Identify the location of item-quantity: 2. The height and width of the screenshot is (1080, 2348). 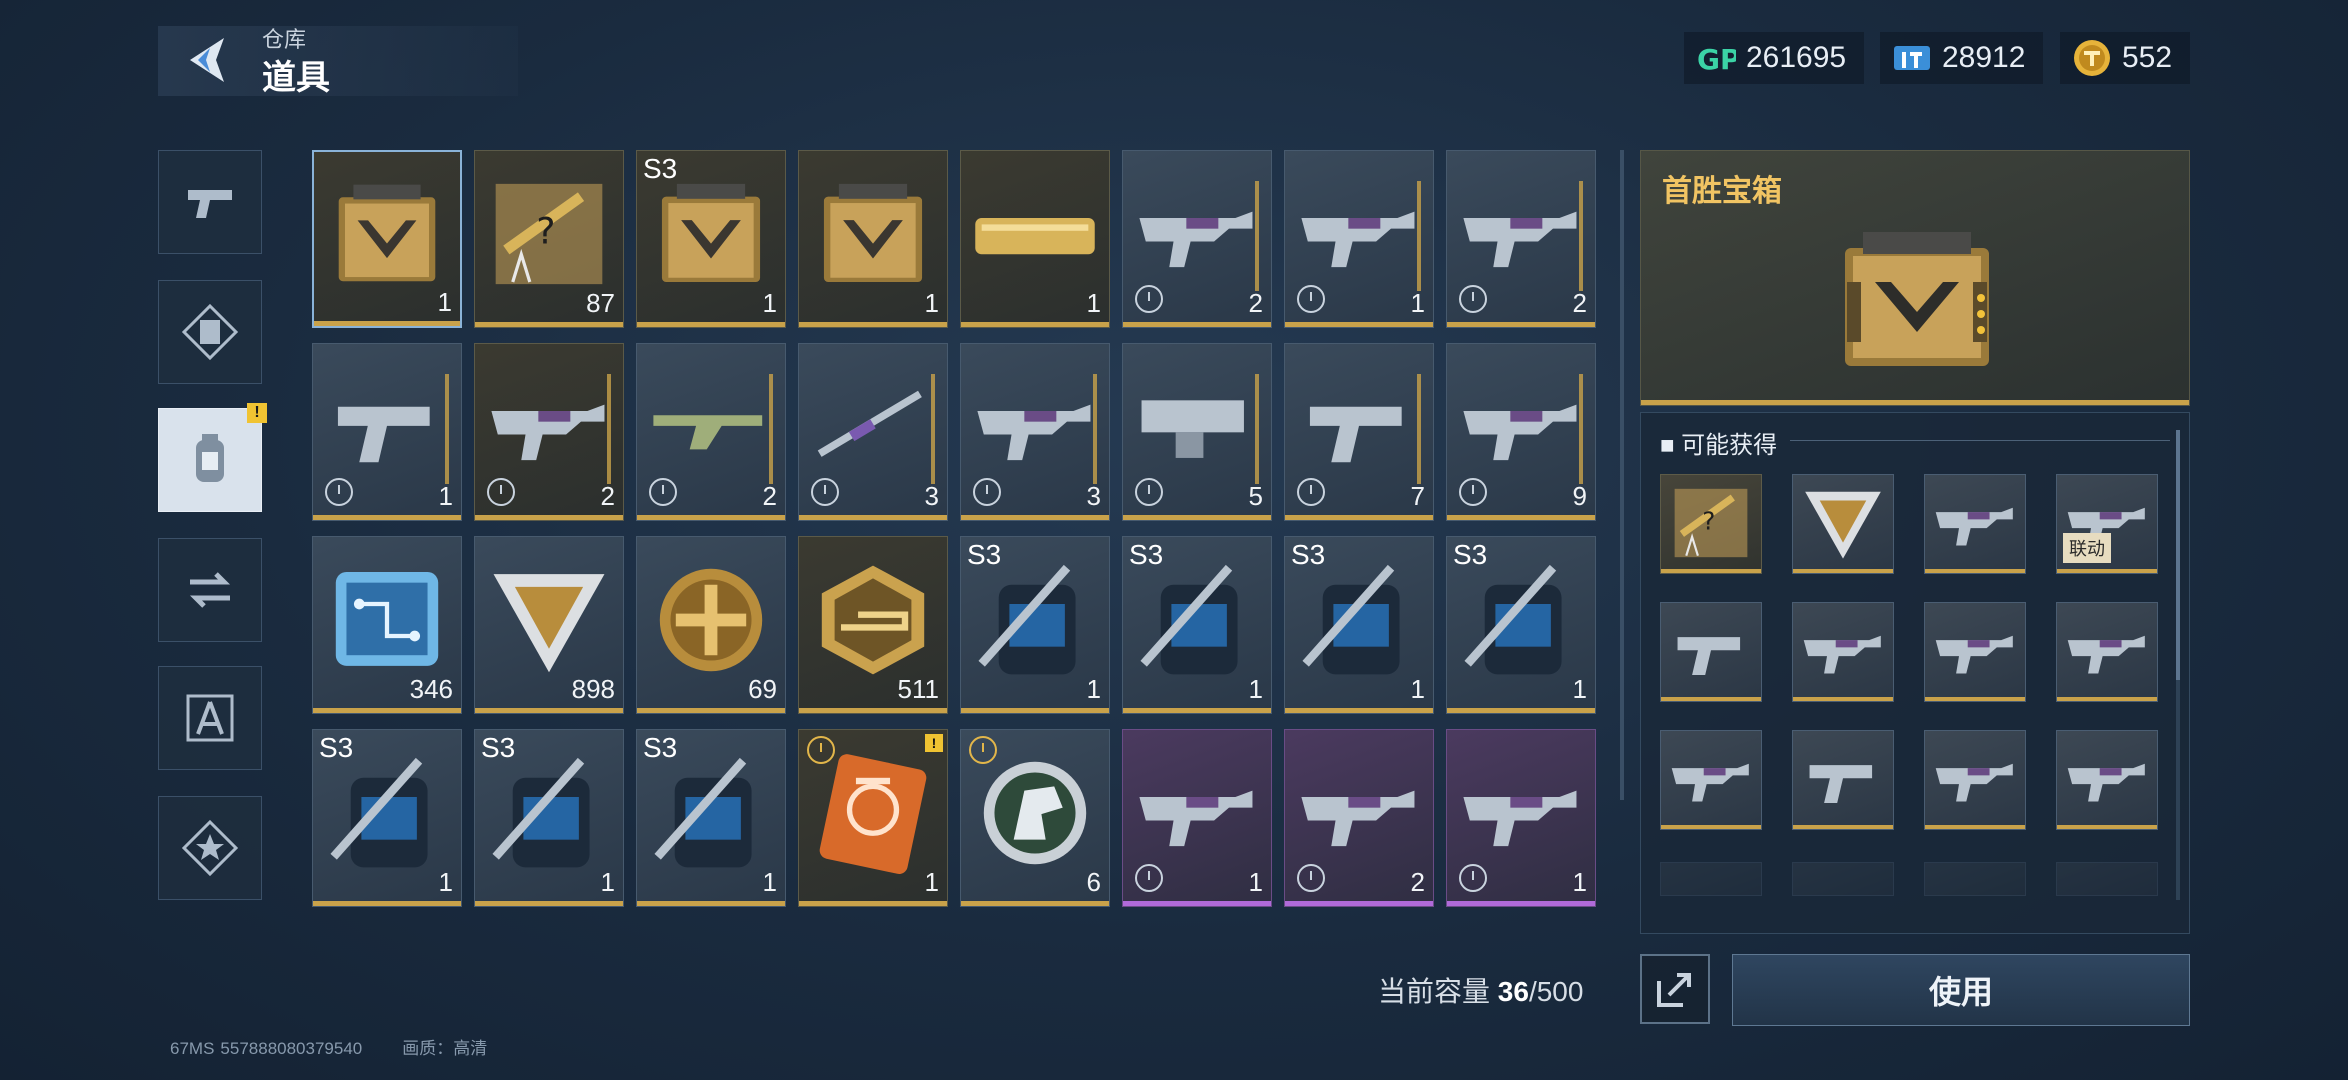
(1255, 303).